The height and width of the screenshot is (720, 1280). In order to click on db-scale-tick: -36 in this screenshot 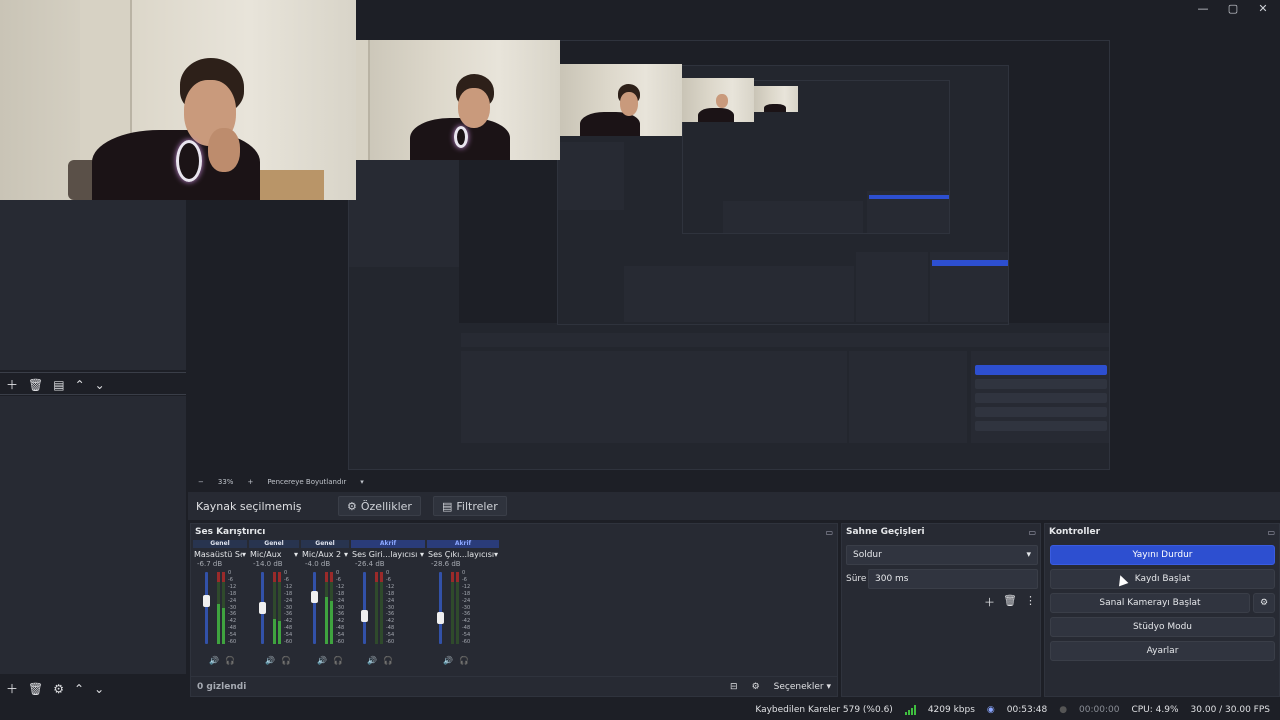, I will do `click(466, 614)`.